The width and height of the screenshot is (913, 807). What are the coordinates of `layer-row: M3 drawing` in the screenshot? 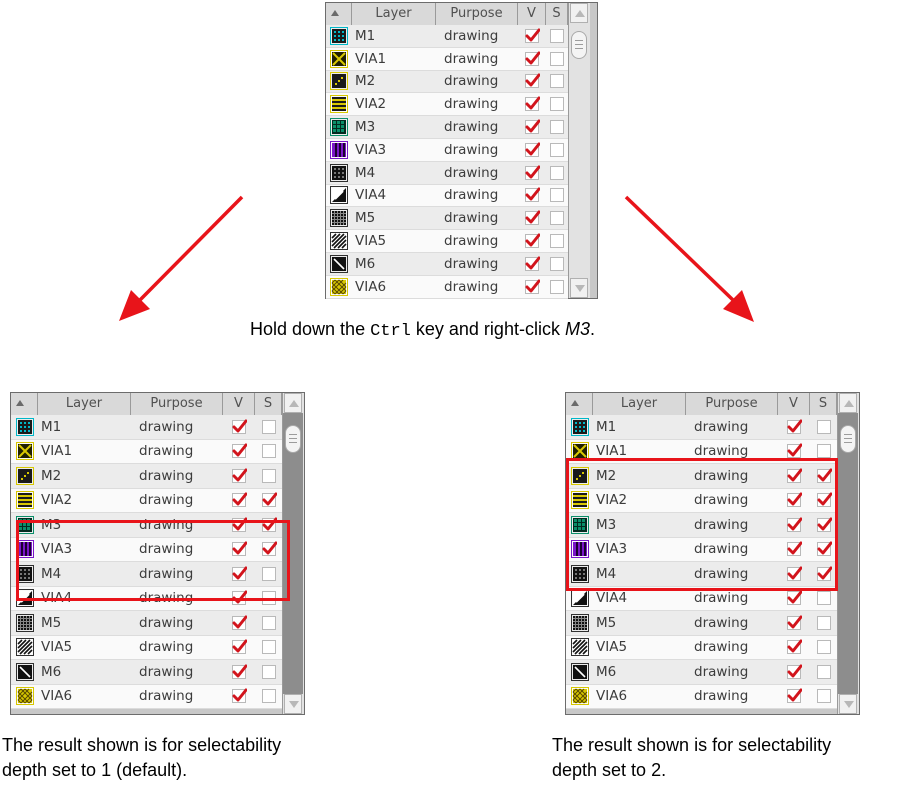 It's located at (447, 127).